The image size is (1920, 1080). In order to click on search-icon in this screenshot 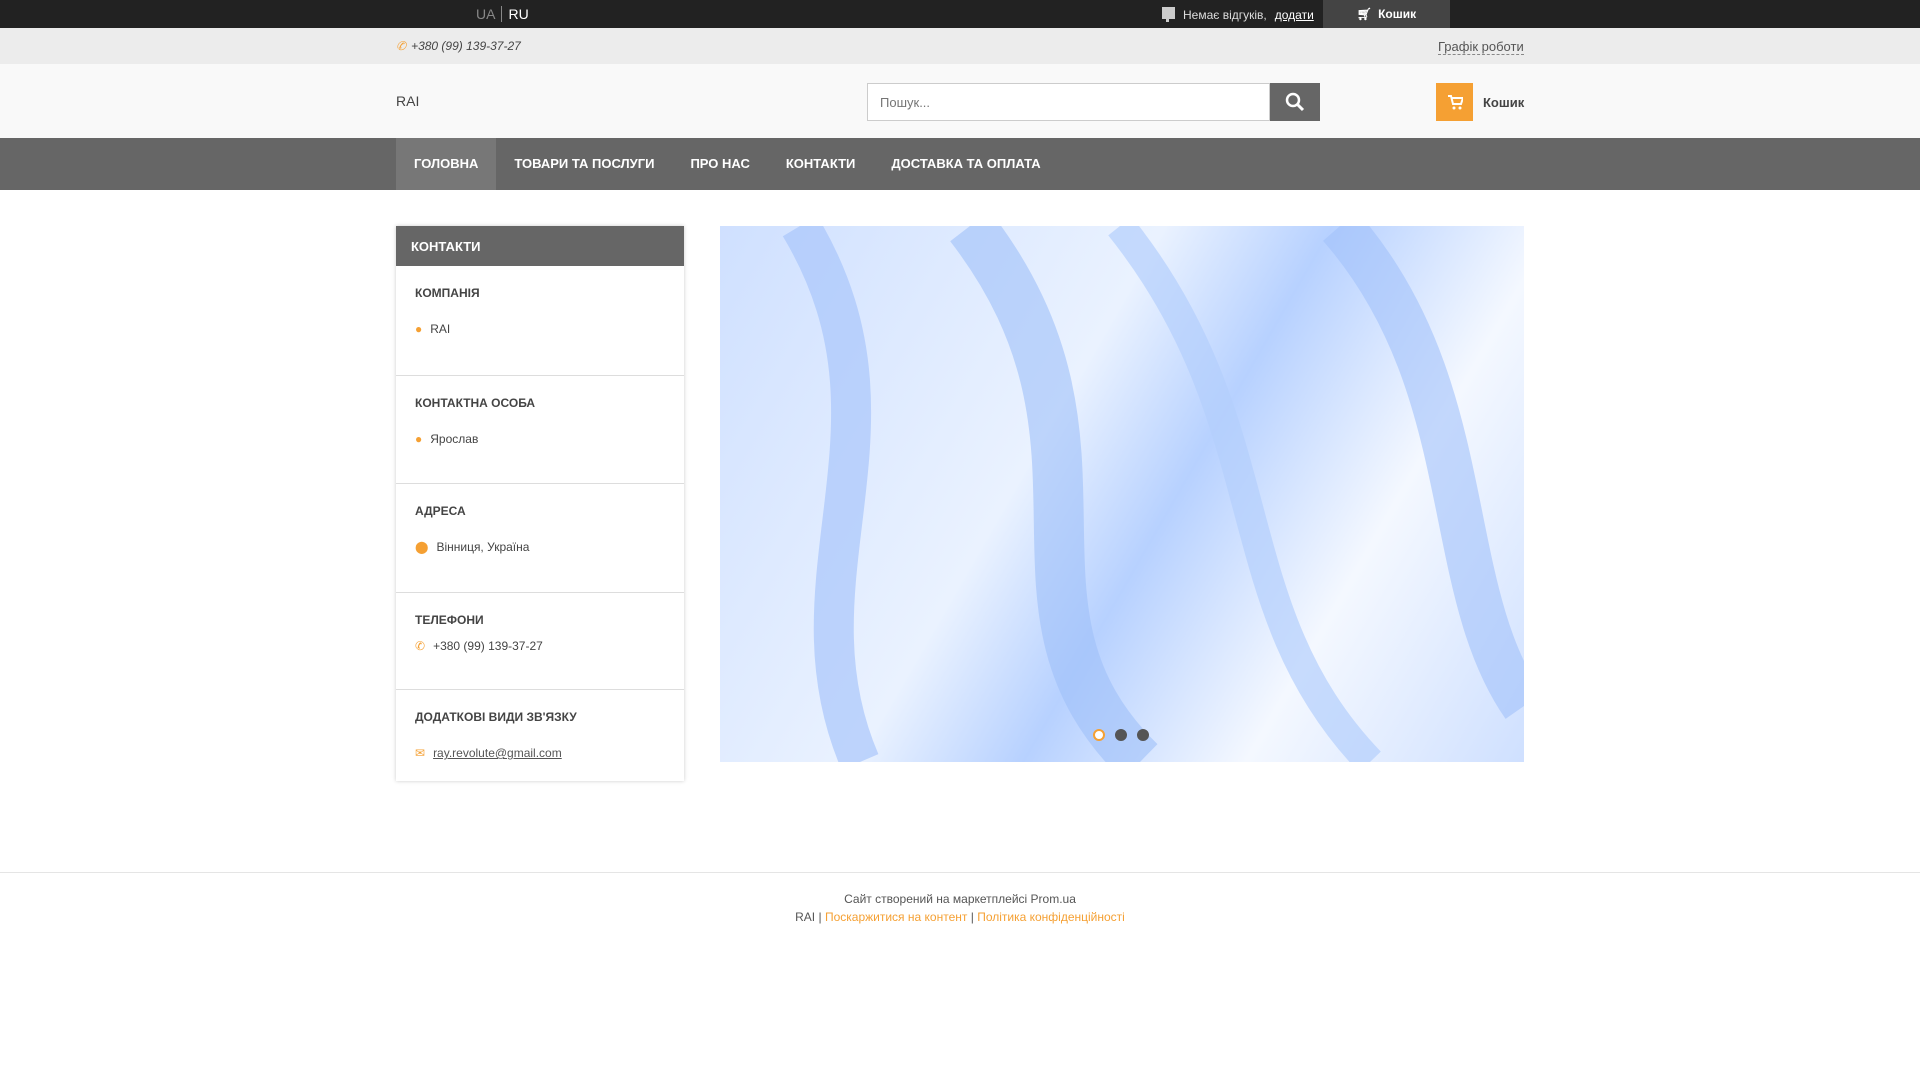, I will do `click(1295, 102)`.